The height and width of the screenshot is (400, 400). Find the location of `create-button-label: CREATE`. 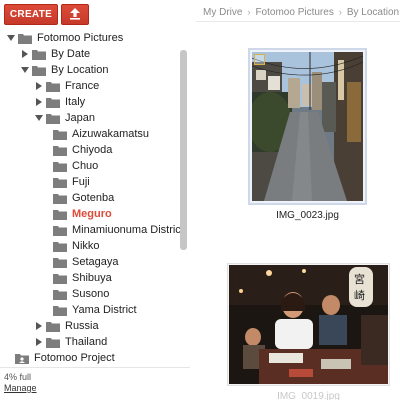

create-button-label: CREATE is located at coordinates (31, 14).